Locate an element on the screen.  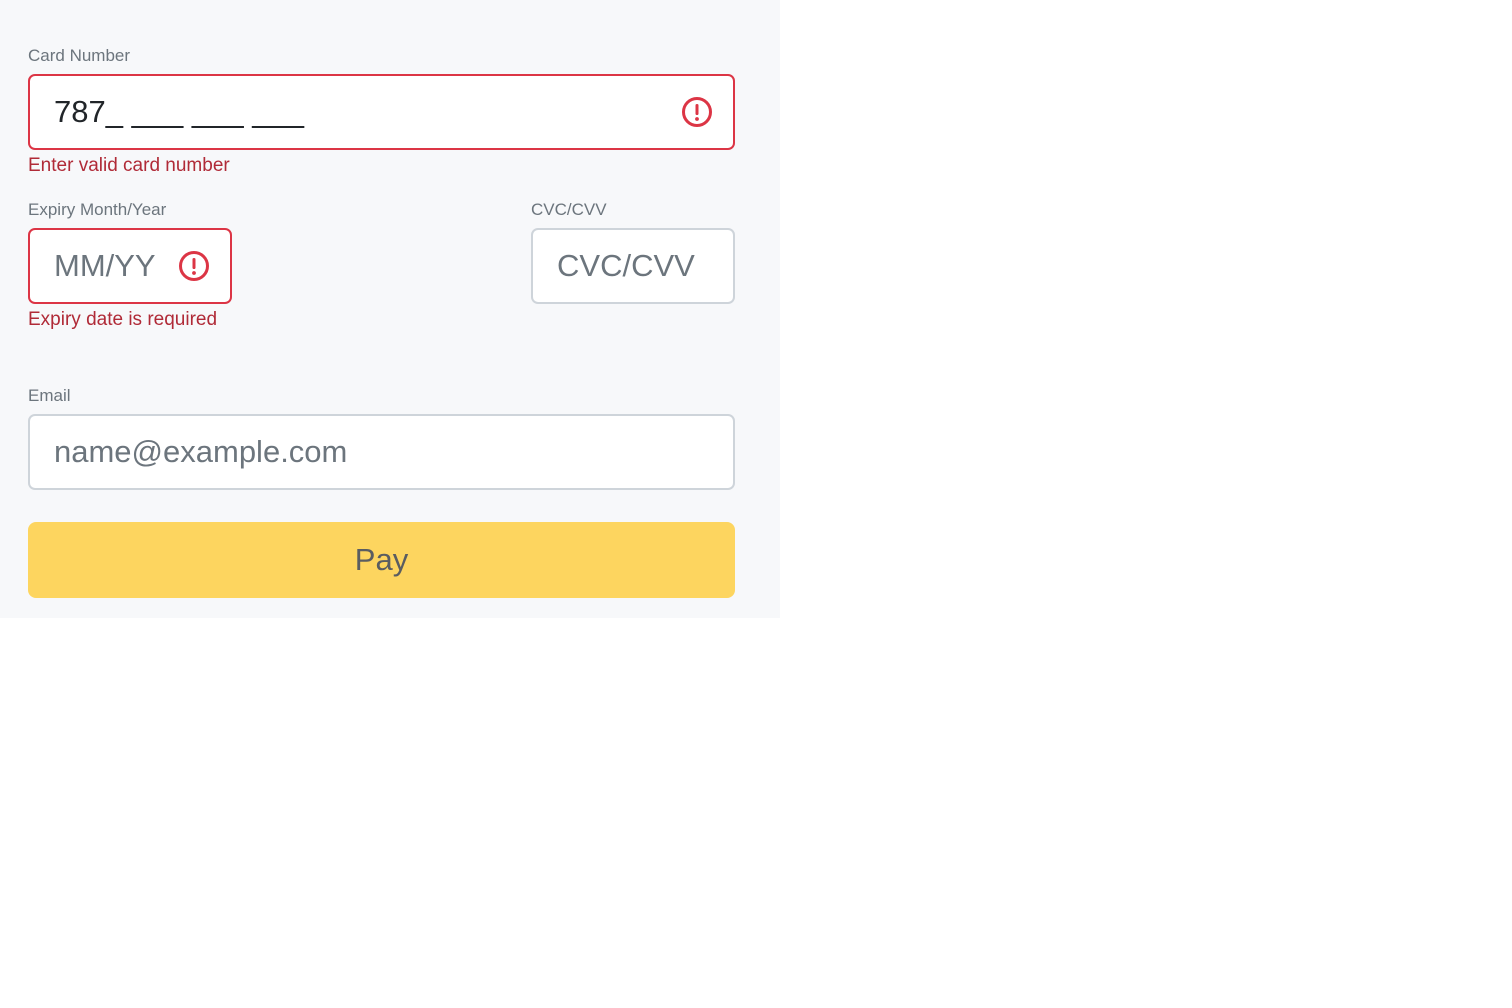
card-number-field-wrapper is located at coordinates (381, 112).